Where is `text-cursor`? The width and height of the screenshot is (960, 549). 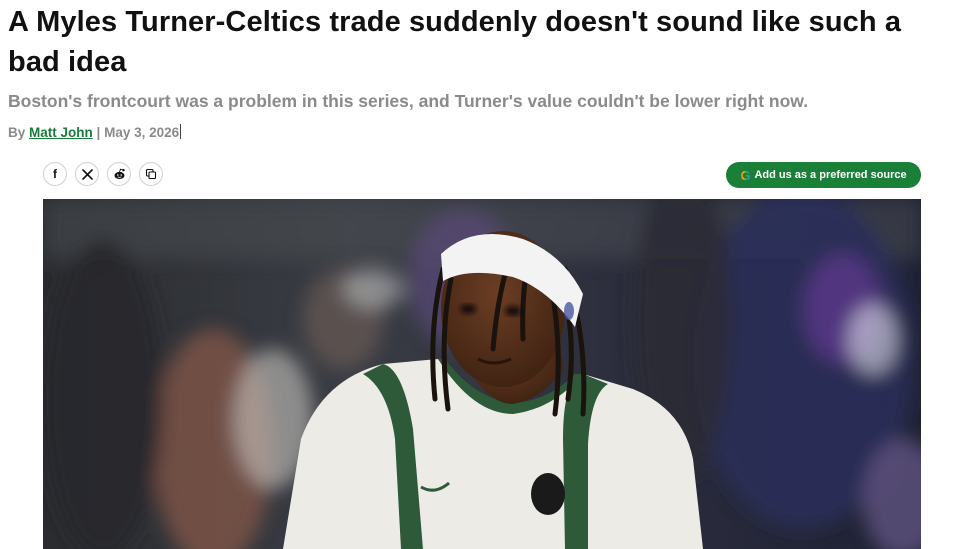
text-cursor is located at coordinates (181, 131).